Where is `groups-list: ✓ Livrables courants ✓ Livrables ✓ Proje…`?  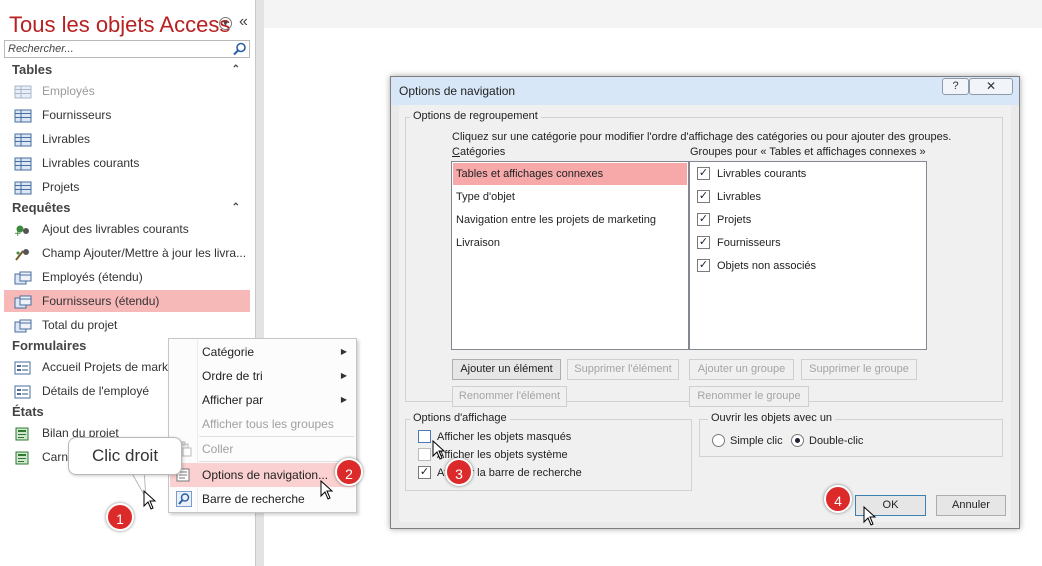 groups-list: ✓ Livrables courants ✓ Livrables ✓ Proje… is located at coordinates (808, 255).